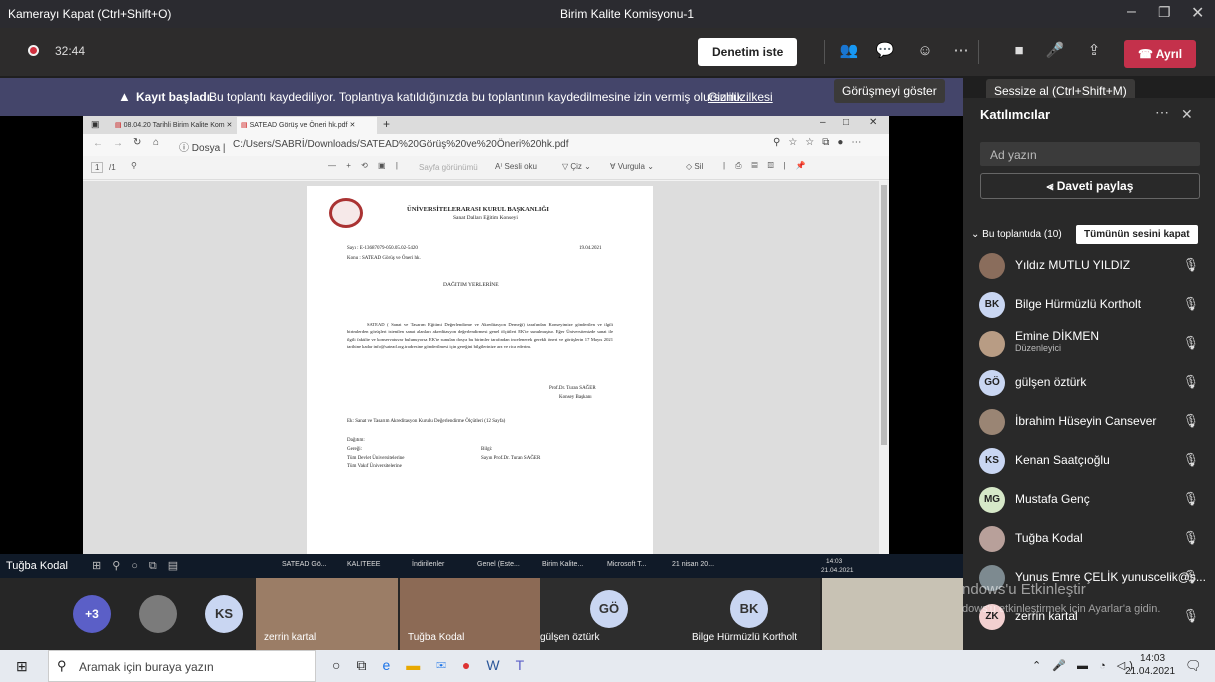 The image size is (1215, 682). What do you see at coordinates (428, 564) in the screenshot?
I see `shared-app-button: İndirilenler` at bounding box center [428, 564].